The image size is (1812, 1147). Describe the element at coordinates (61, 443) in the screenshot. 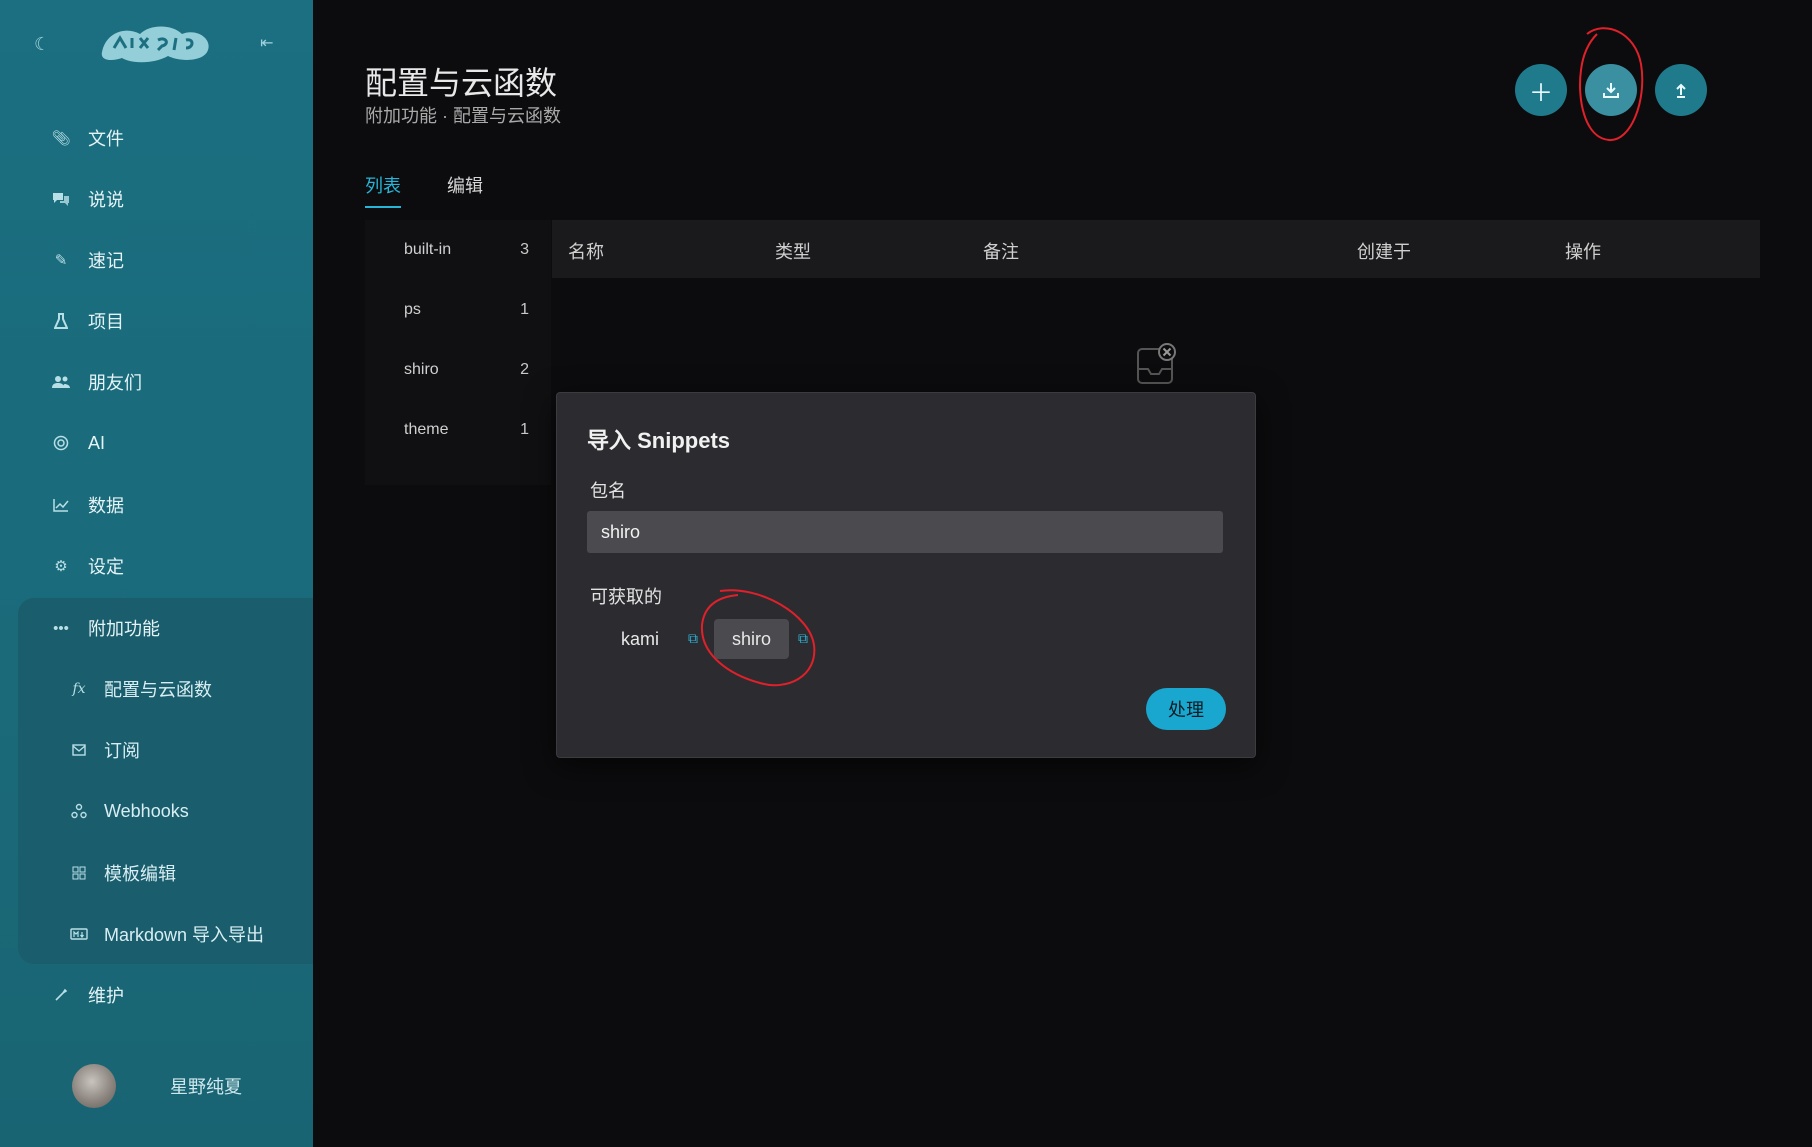

I see `ai-icon` at that location.